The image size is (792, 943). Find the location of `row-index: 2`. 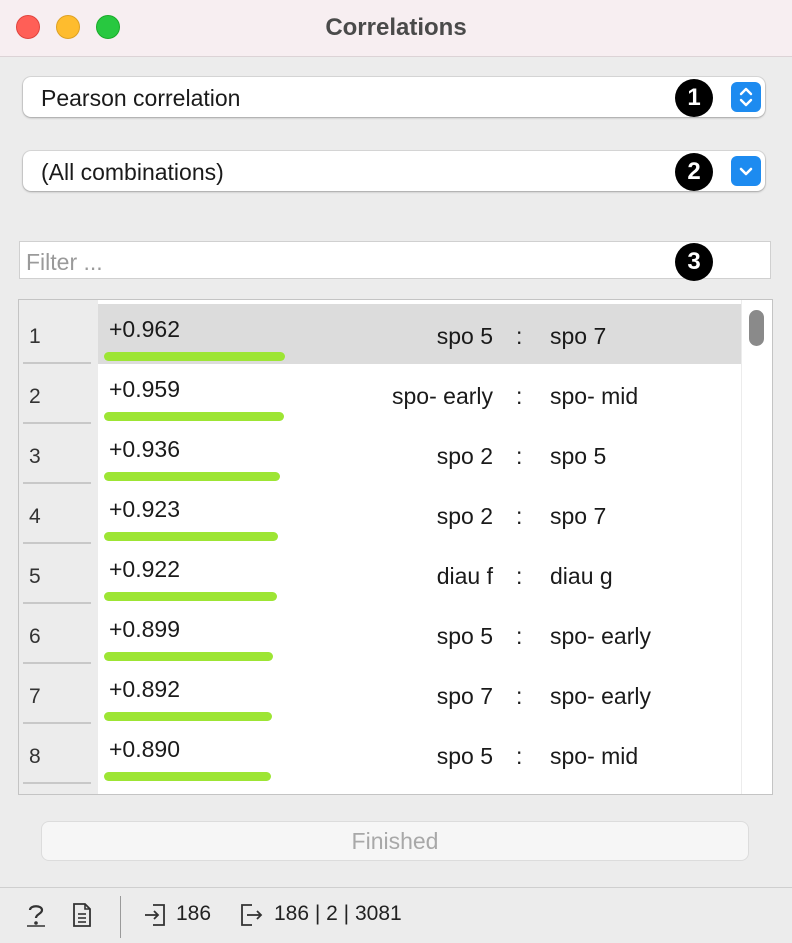

row-index: 2 is located at coordinates (57, 394).